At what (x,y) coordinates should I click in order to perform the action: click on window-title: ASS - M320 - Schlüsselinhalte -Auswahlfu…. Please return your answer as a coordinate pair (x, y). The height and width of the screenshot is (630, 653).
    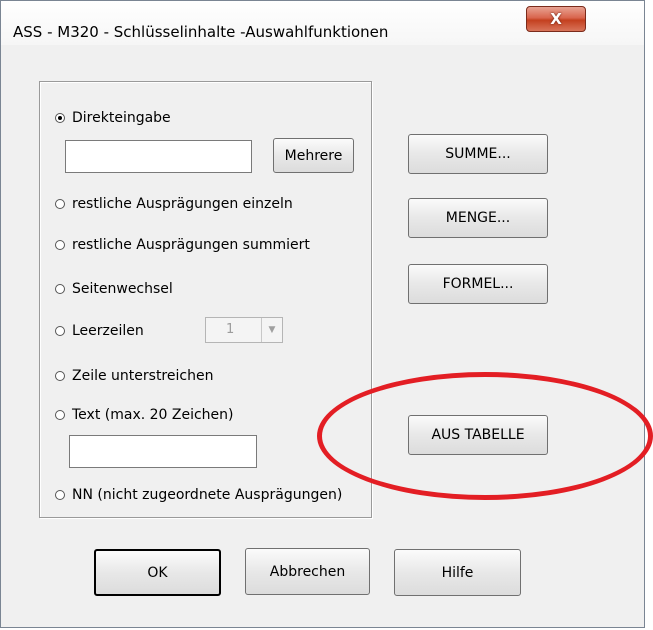
    Looking at the image, I should click on (201, 32).